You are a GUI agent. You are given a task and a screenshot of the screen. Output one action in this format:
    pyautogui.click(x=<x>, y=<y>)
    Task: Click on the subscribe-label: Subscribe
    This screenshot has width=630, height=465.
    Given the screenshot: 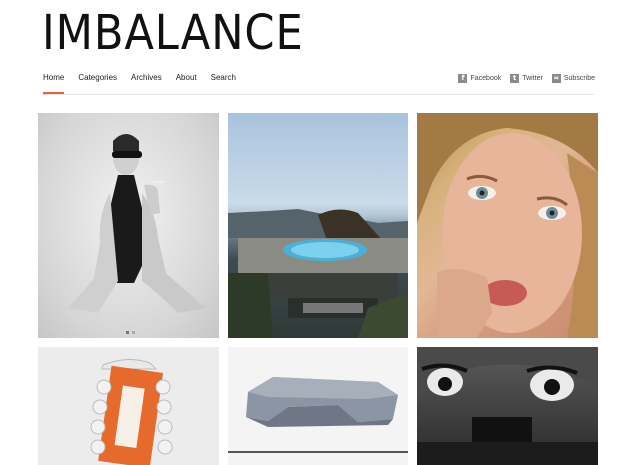 What is the action you would take?
    pyautogui.click(x=579, y=78)
    